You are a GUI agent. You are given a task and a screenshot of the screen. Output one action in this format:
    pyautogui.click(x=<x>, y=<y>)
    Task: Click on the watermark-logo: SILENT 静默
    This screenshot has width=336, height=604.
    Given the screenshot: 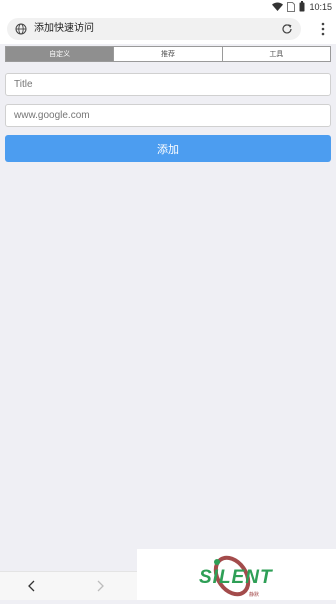 What is the action you would take?
    pyautogui.click(x=236, y=574)
    